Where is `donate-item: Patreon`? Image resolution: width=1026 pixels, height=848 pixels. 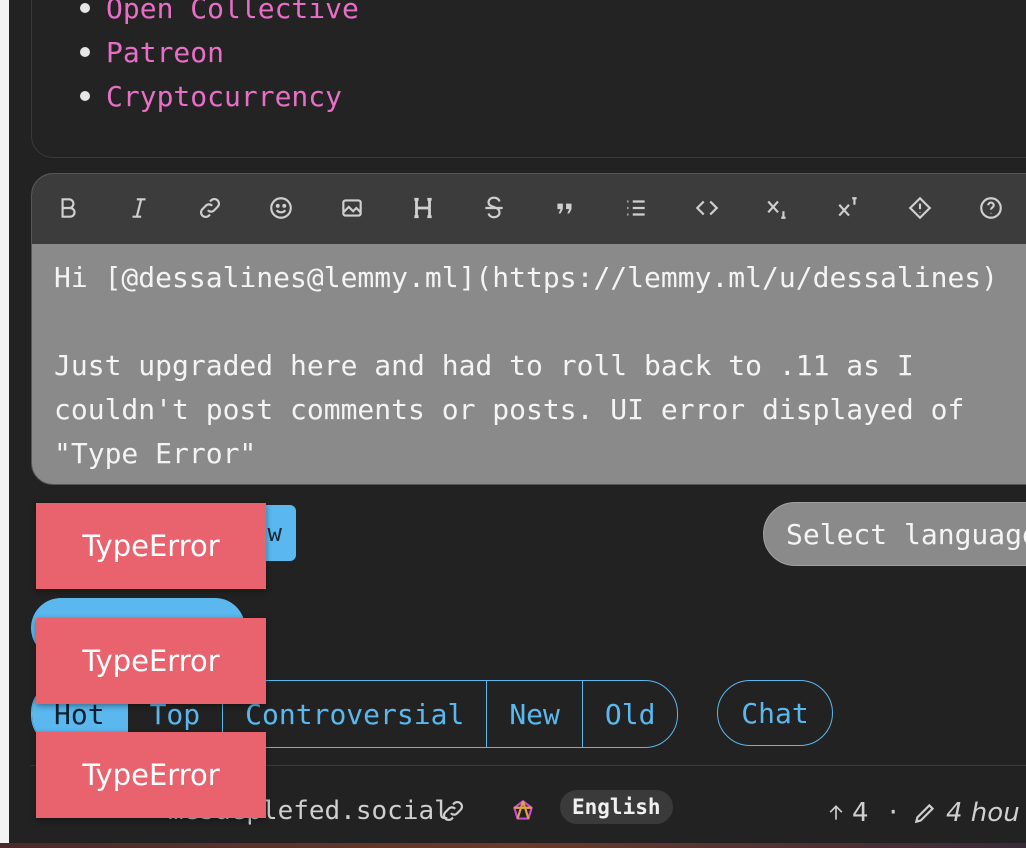 donate-item: Patreon is located at coordinates (218, 52).